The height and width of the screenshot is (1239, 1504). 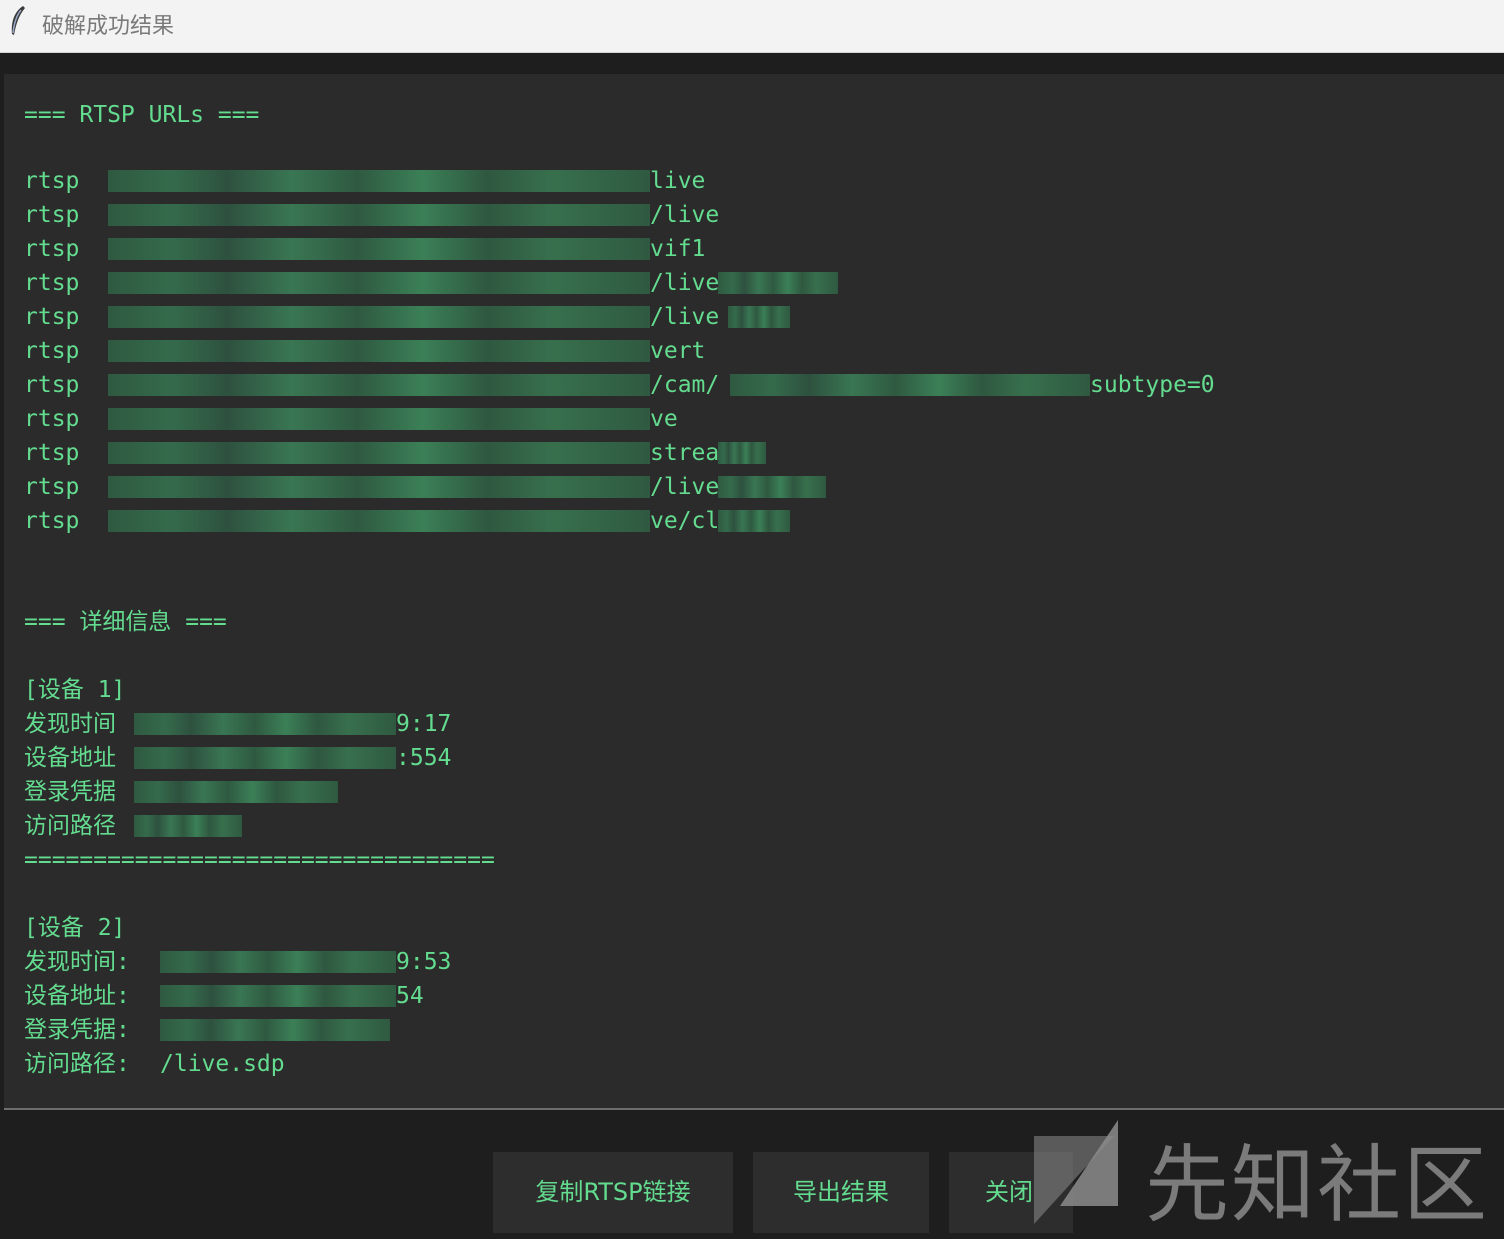 I want to click on device-label: [设备 2], so click(x=75, y=928).